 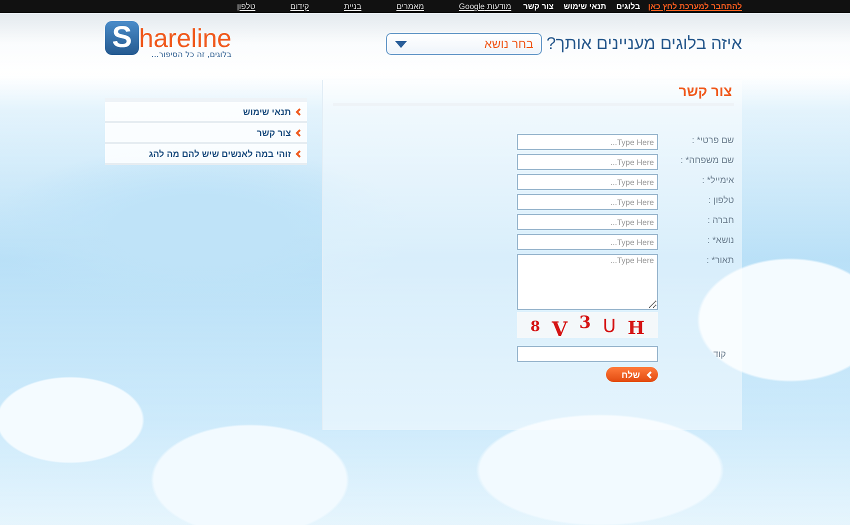 What do you see at coordinates (720, 200) in the screenshot?
I see `field-label: טלפון :` at bounding box center [720, 200].